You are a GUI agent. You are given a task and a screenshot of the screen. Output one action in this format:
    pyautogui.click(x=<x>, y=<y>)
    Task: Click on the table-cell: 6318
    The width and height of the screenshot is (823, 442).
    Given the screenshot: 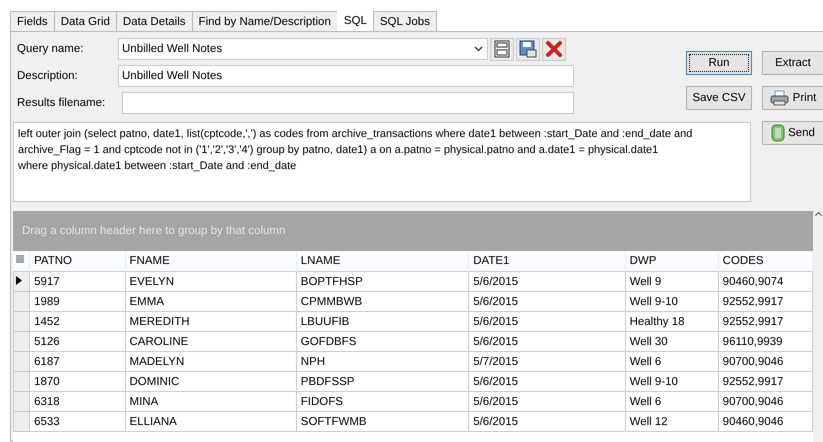 What is the action you would take?
    pyautogui.click(x=77, y=402)
    